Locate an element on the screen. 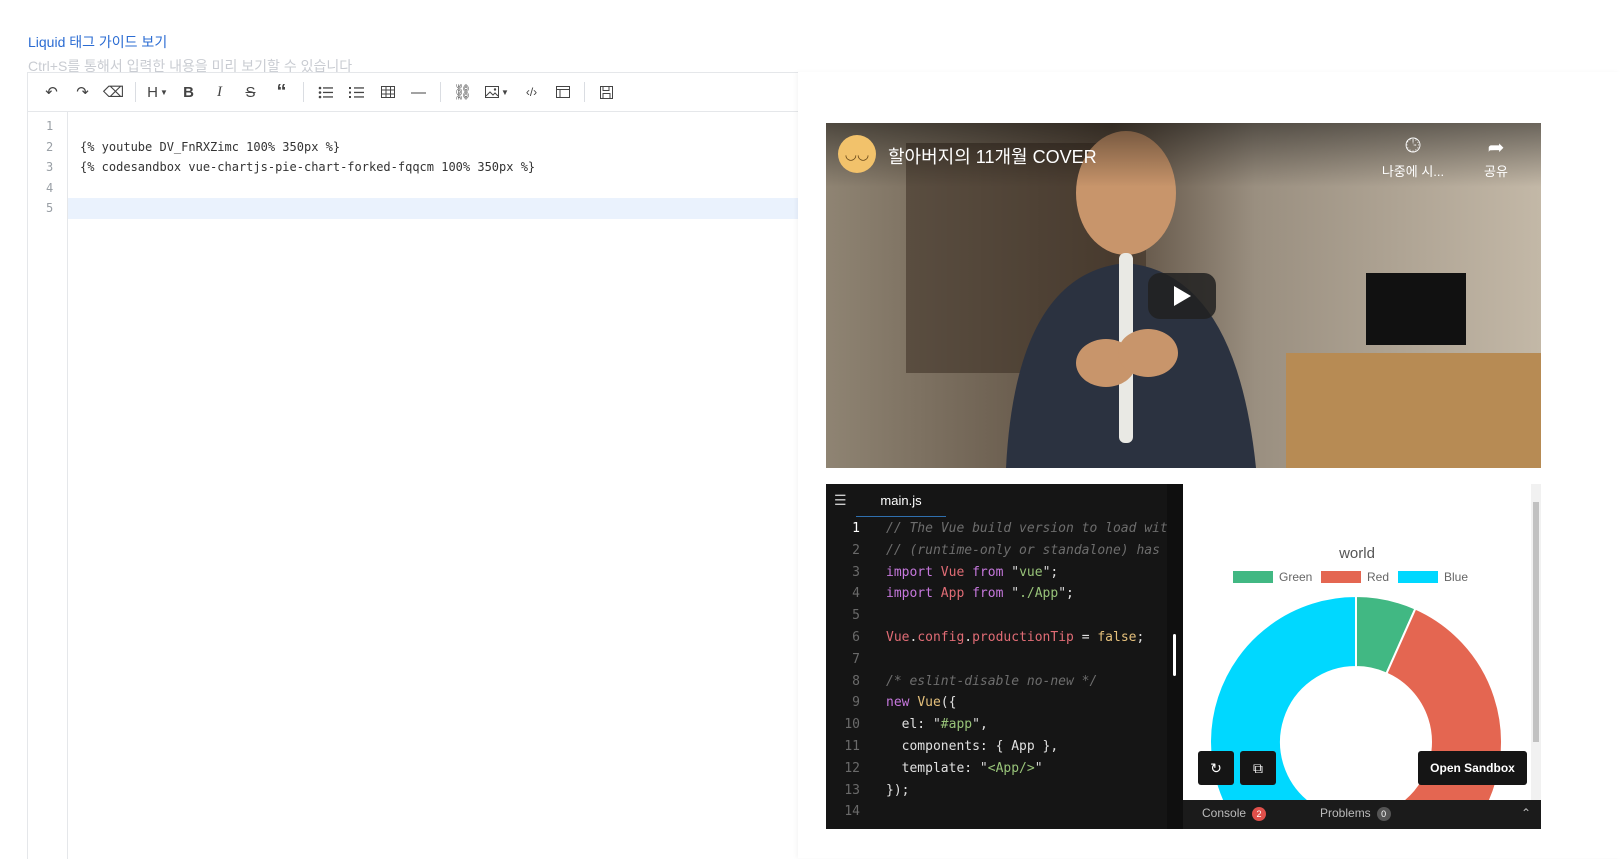 This screenshot has height=859, width=1620. video-title: 할아버지의 11개월 COVER is located at coordinates (992, 156).